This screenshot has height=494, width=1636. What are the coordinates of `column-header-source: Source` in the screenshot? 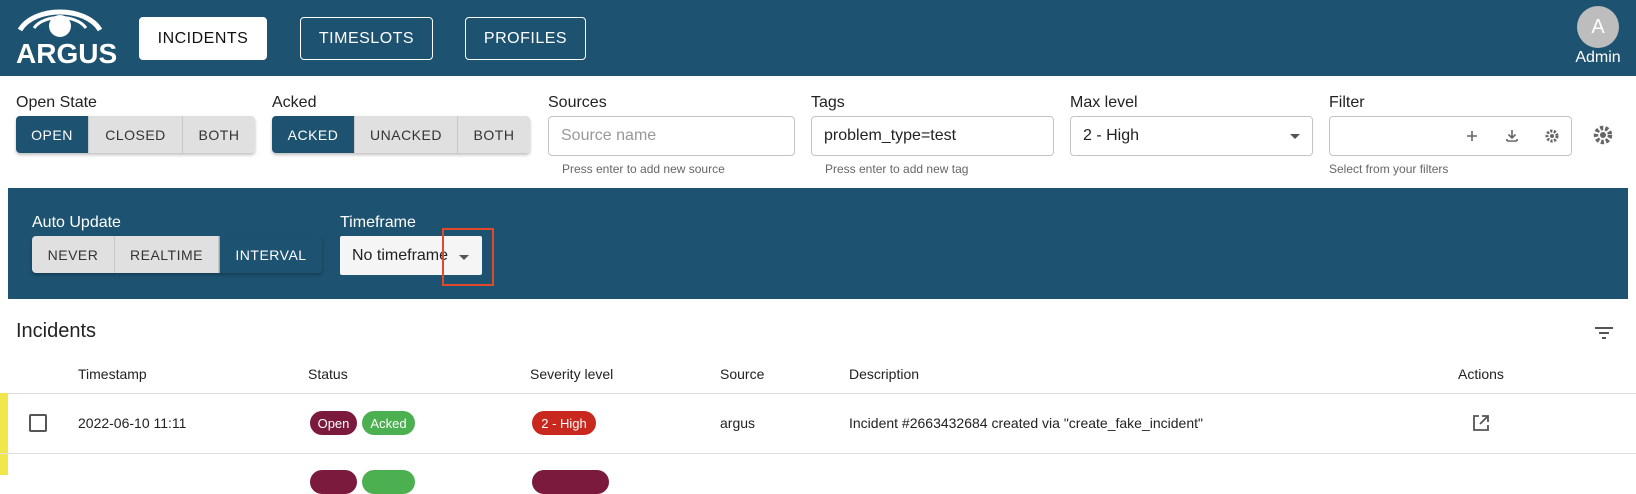 It's located at (742, 374).